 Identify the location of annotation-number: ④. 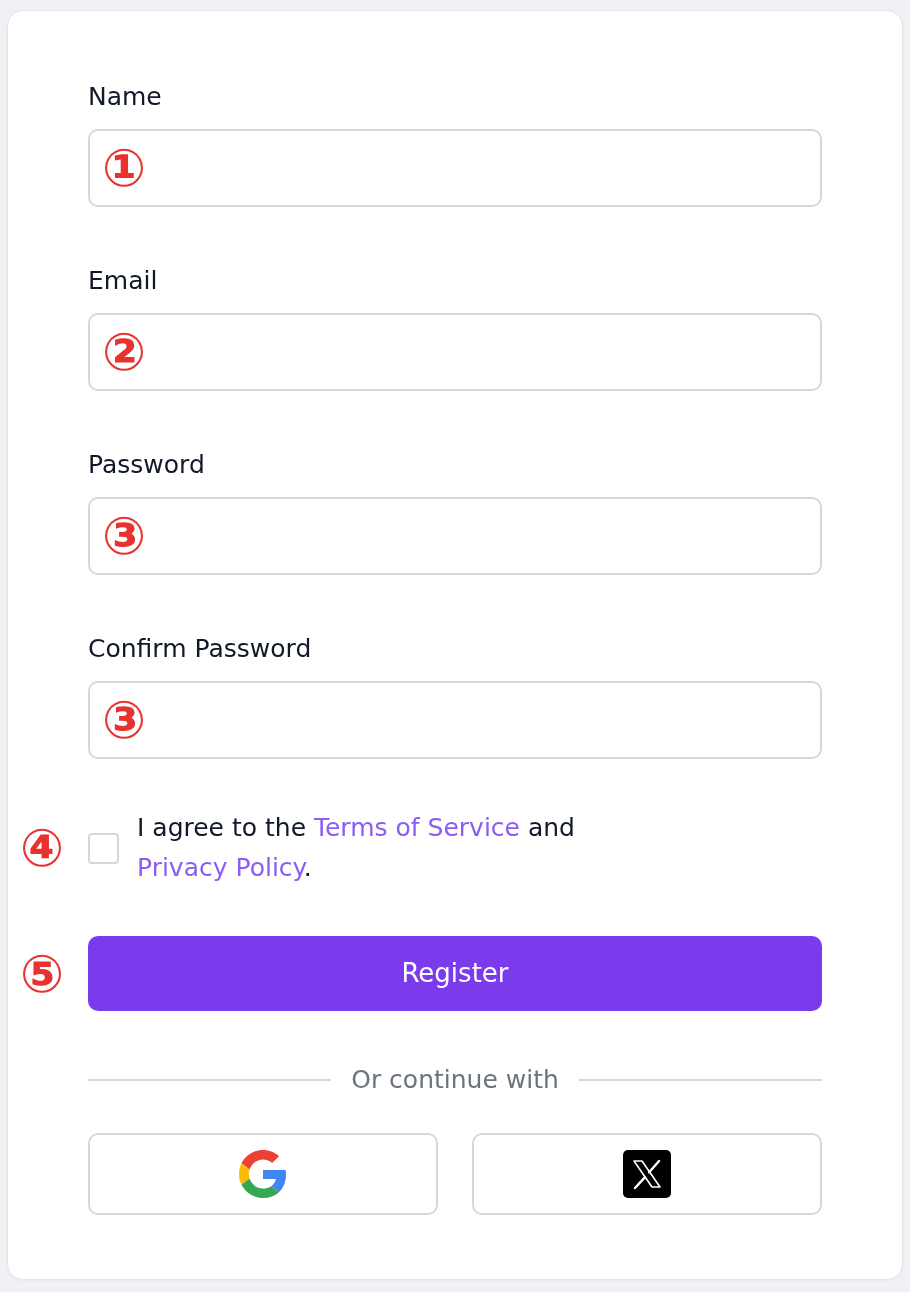
(42, 848).